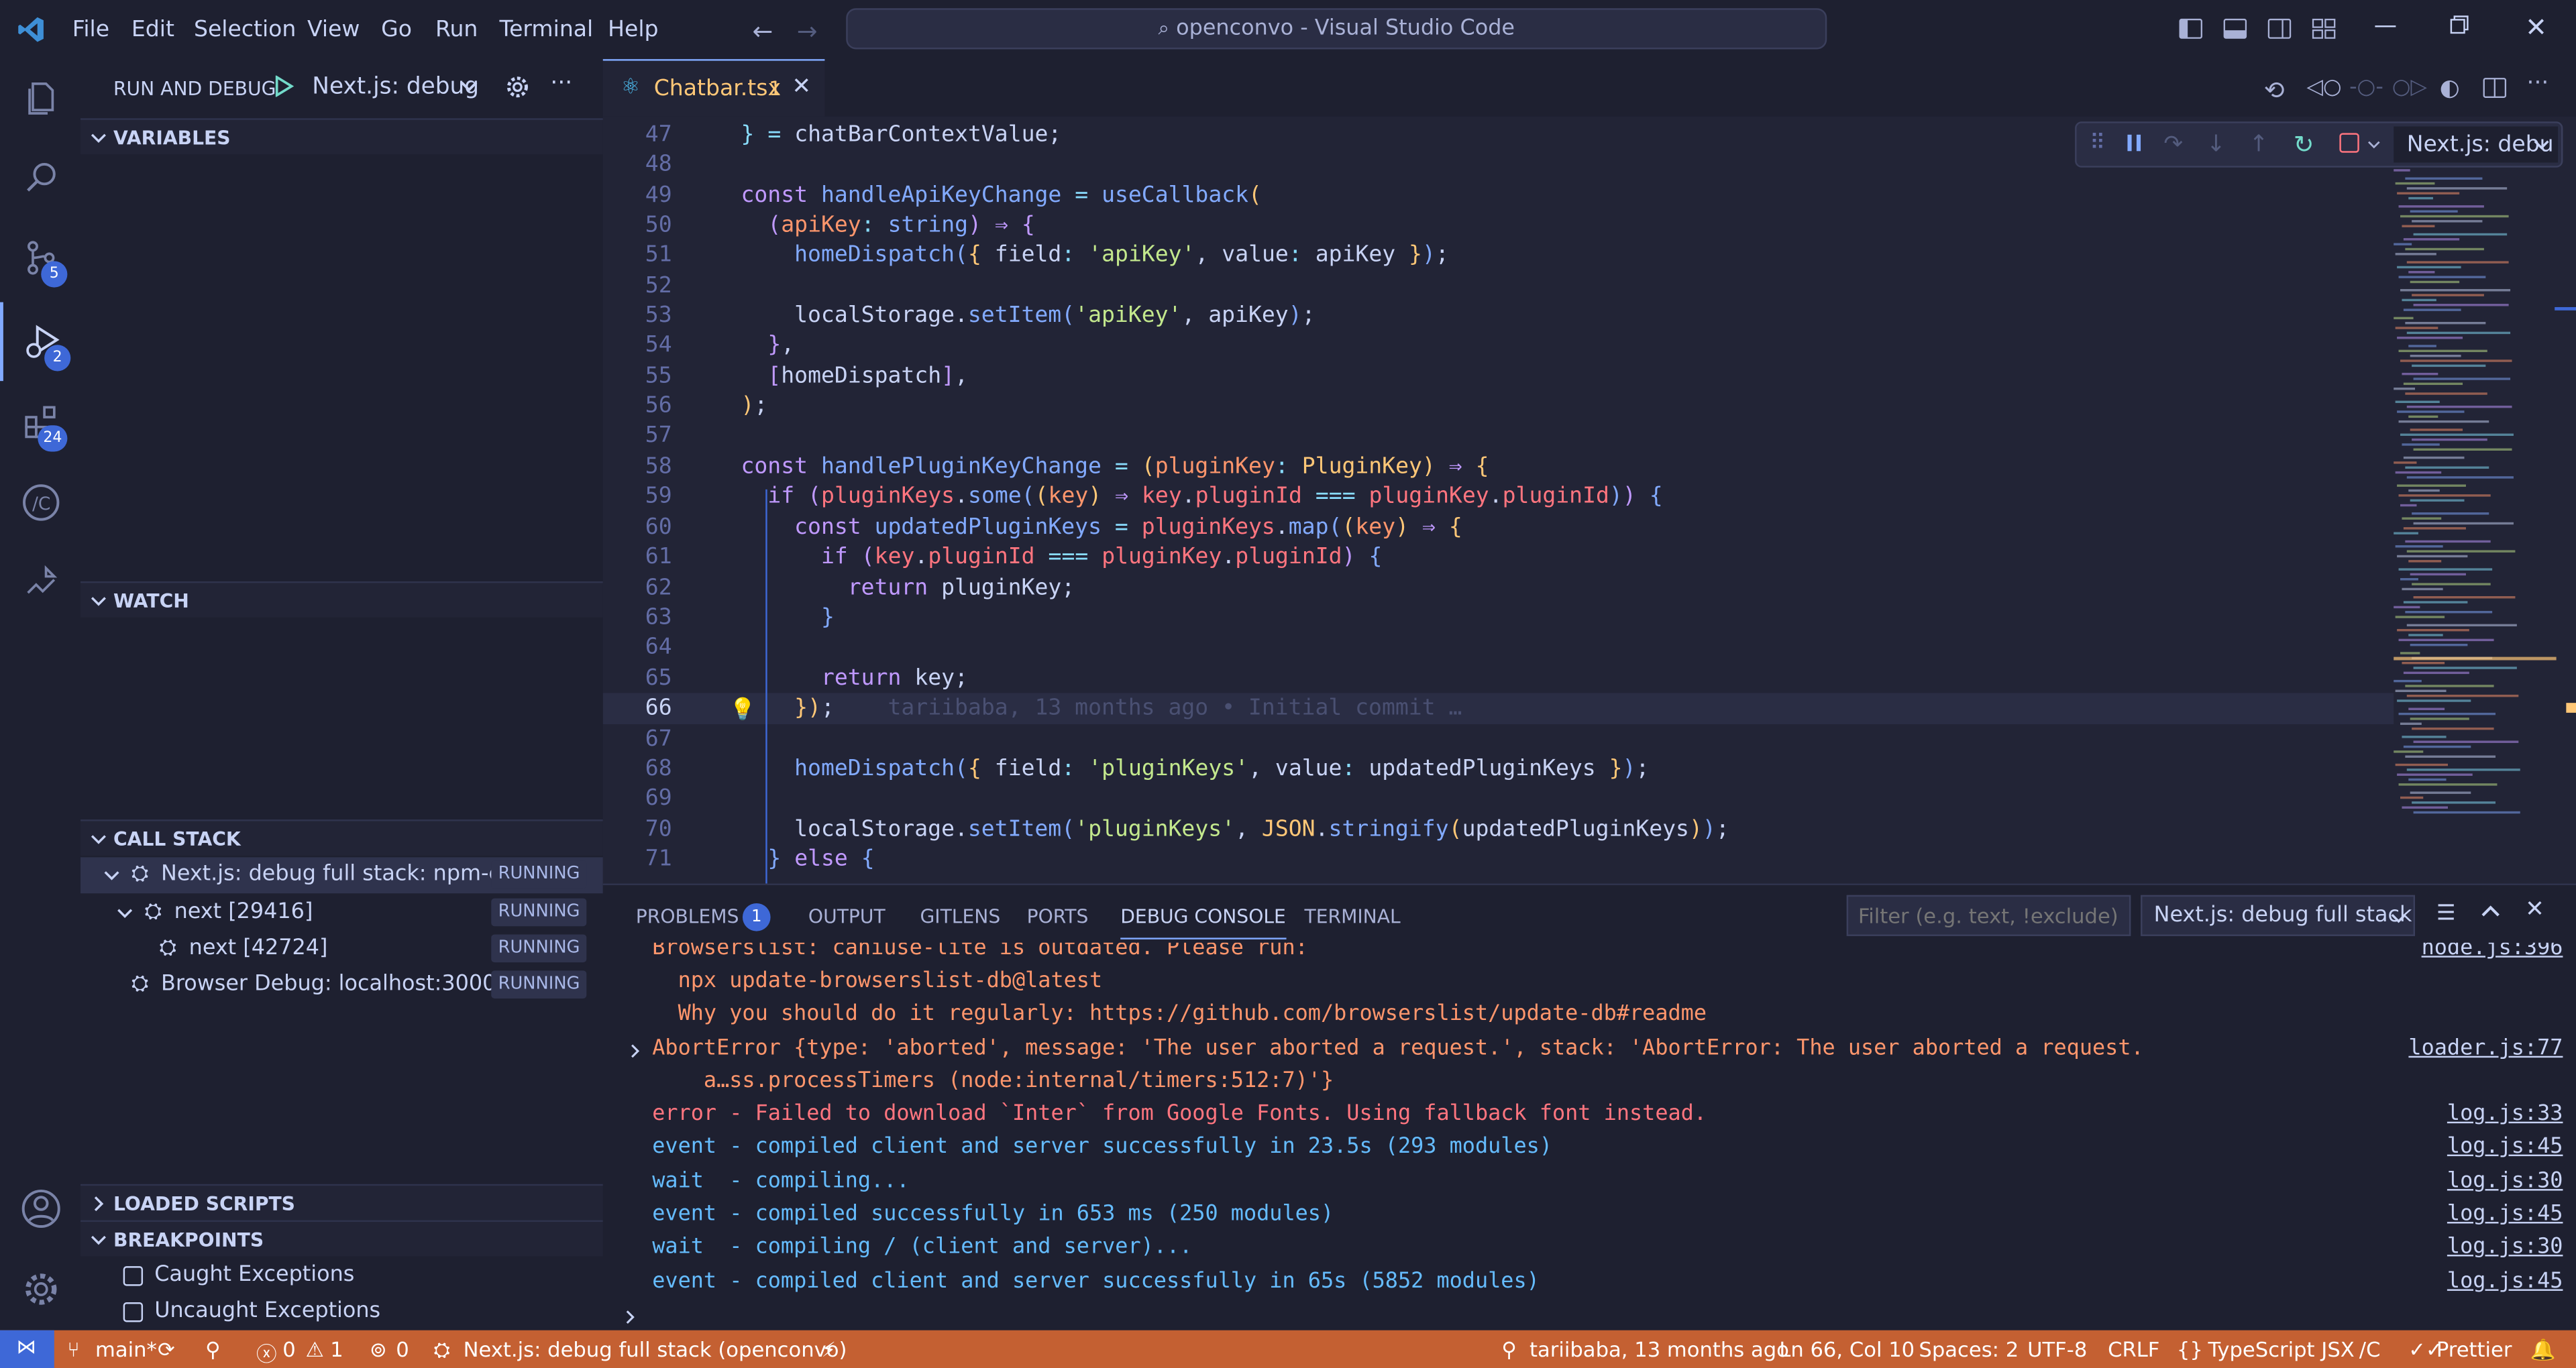  I want to click on step-over-icon: ↷, so click(2173, 144).